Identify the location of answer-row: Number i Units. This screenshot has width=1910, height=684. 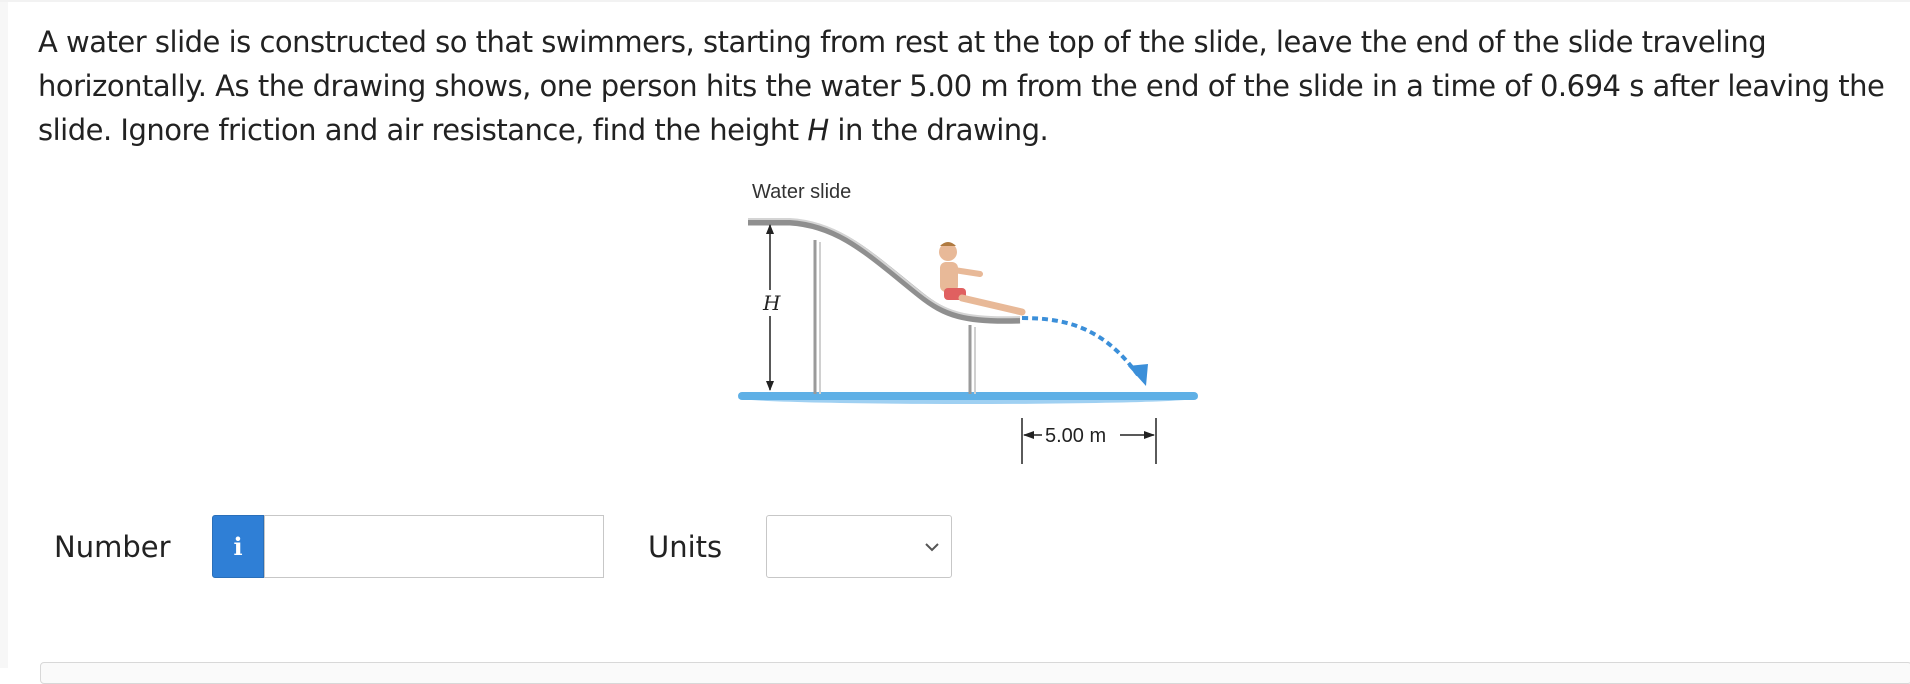
(955, 547).